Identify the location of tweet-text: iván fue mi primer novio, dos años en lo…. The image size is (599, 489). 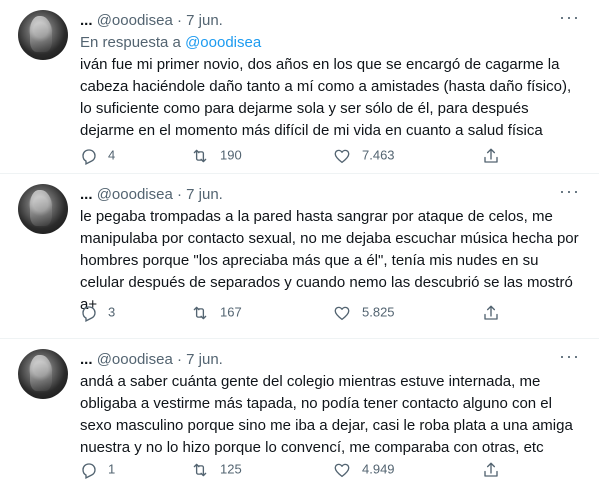
(326, 97).